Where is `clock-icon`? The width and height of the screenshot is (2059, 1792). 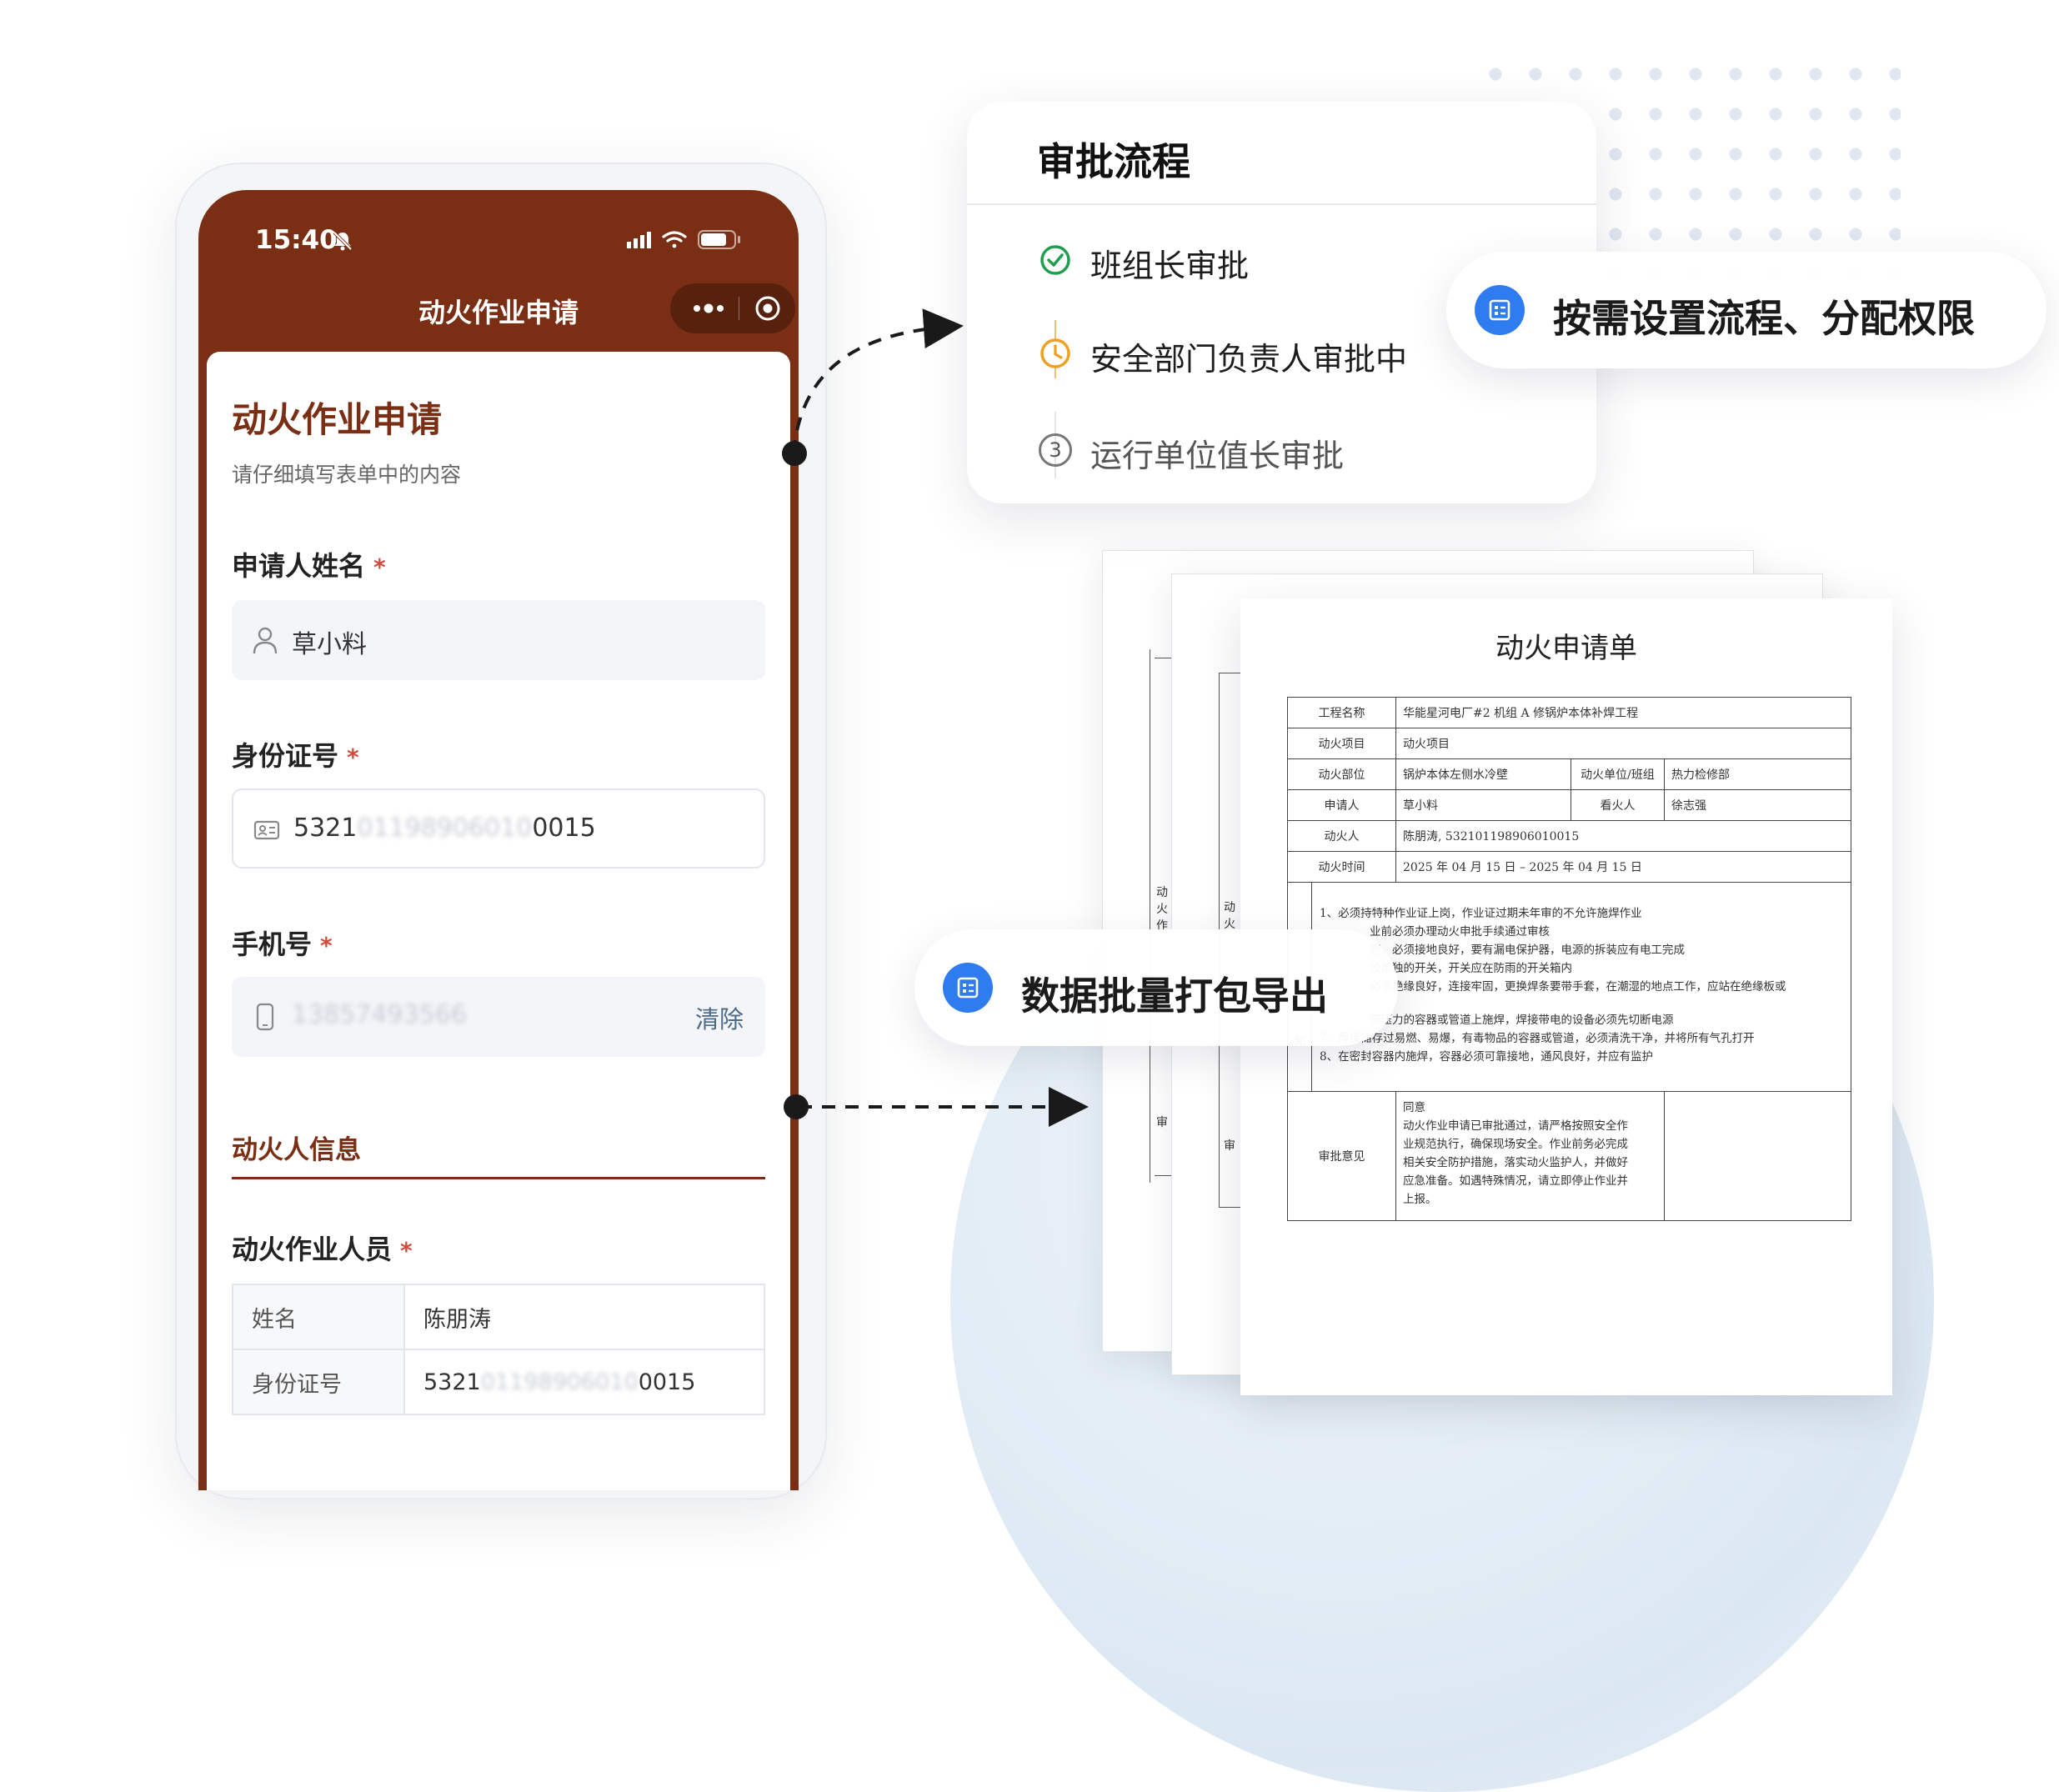 clock-icon is located at coordinates (1055, 353).